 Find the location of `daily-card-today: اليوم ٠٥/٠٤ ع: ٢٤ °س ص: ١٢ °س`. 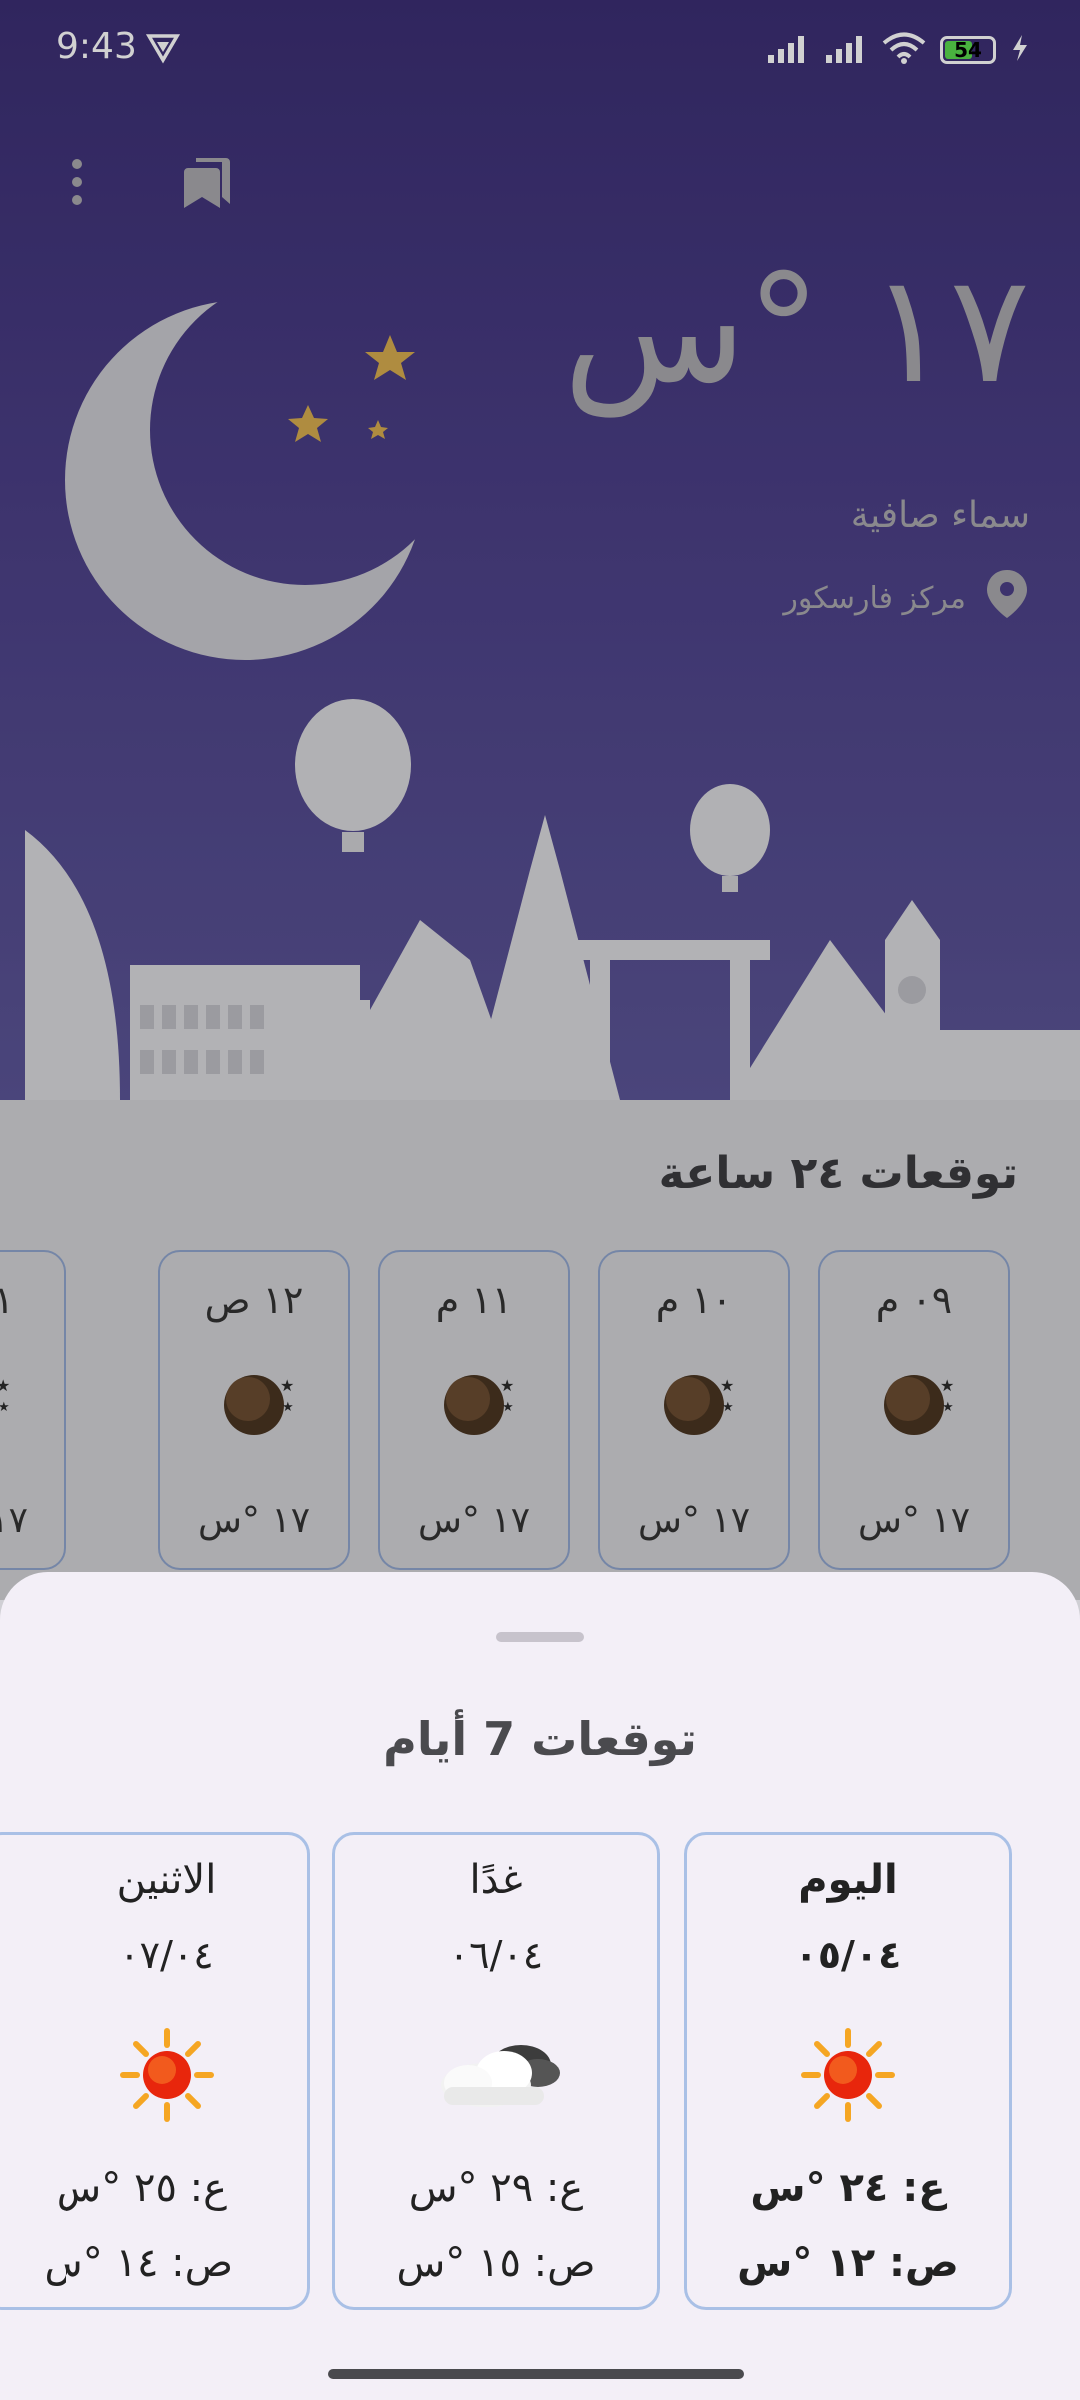

daily-card-today: اليوم ٠٥/٠٤ ع: ٢٤ °س ص: ١٢ °س is located at coordinates (848, 2071).